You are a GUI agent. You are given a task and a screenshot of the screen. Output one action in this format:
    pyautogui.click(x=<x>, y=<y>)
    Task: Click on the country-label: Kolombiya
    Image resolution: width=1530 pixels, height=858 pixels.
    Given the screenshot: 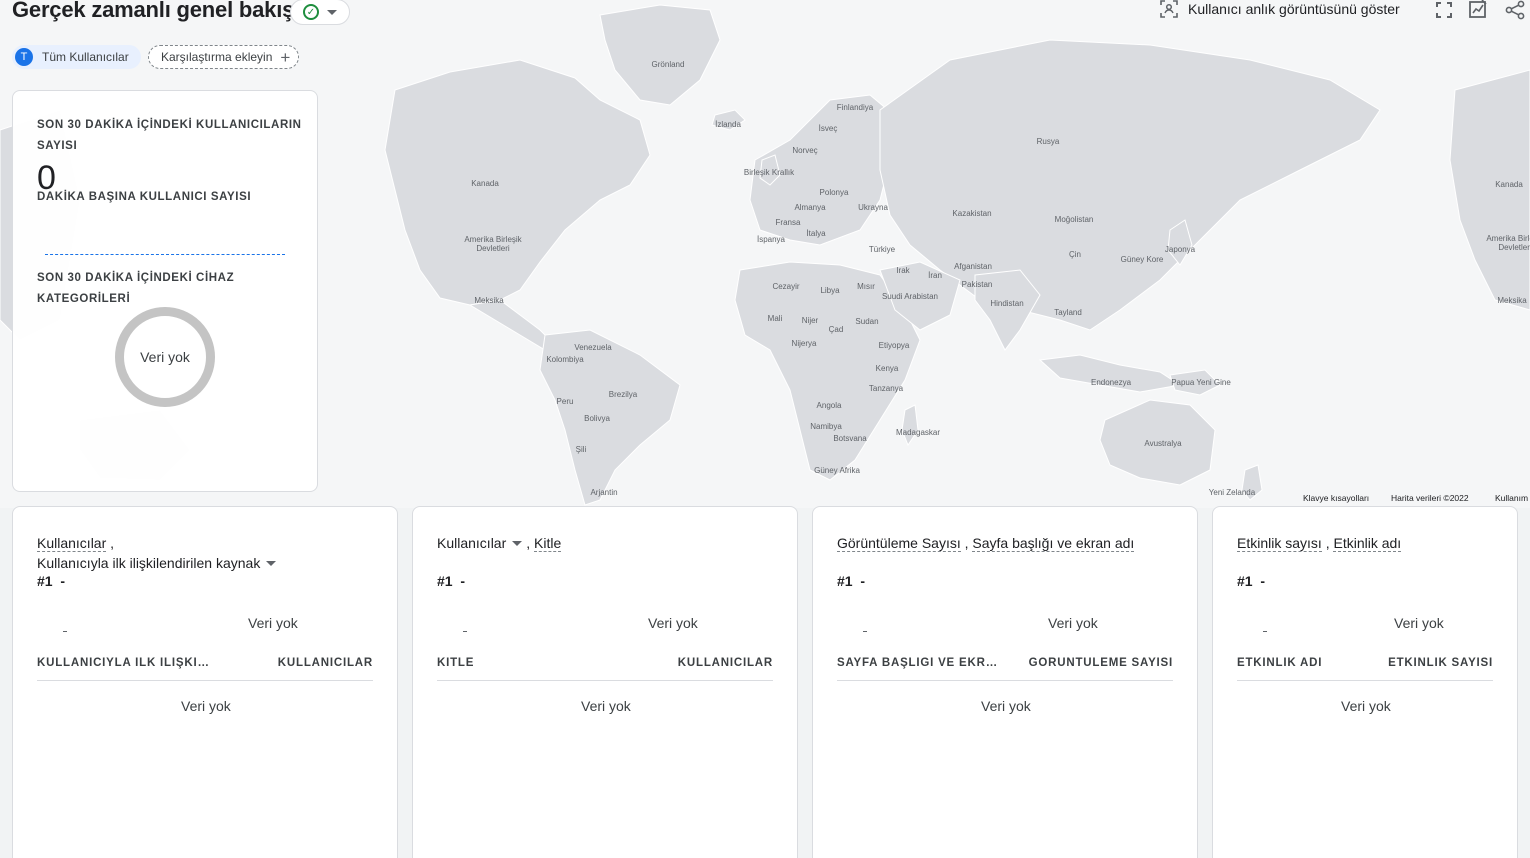 What is the action you would take?
    pyautogui.click(x=565, y=359)
    